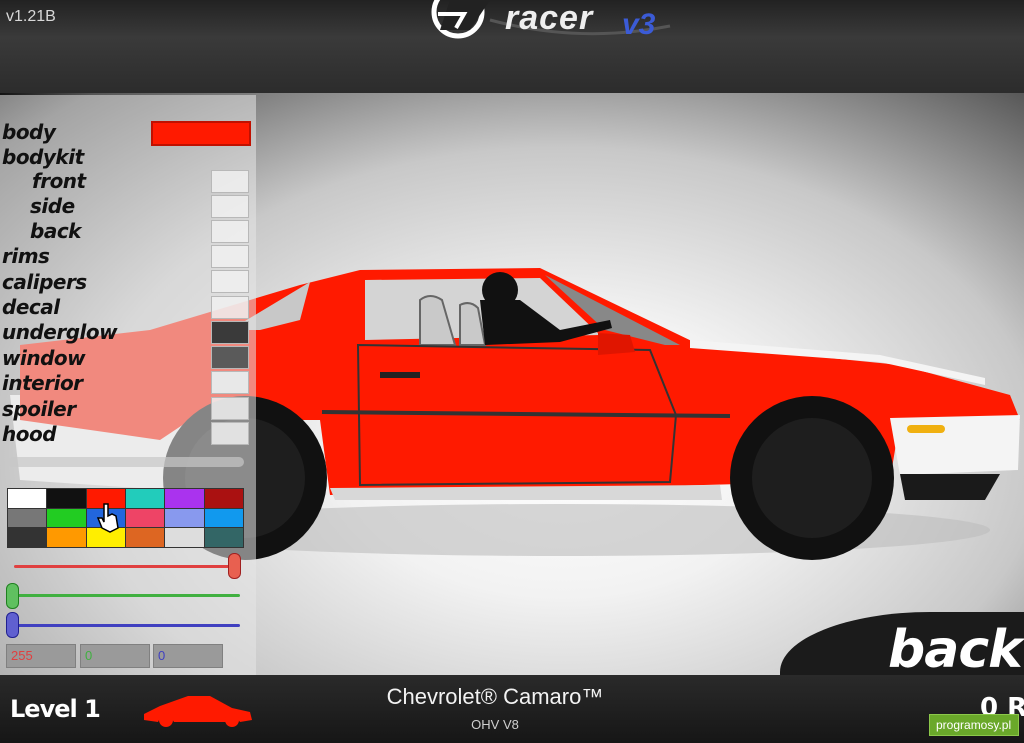 This screenshot has height=743, width=1024. What do you see at coordinates (230, 281) in the screenshot?
I see `calipers-swatch` at bounding box center [230, 281].